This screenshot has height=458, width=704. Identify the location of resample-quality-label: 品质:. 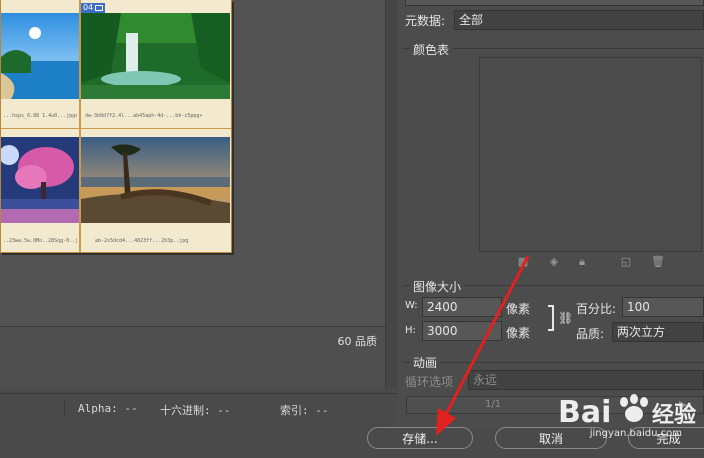
(590, 334).